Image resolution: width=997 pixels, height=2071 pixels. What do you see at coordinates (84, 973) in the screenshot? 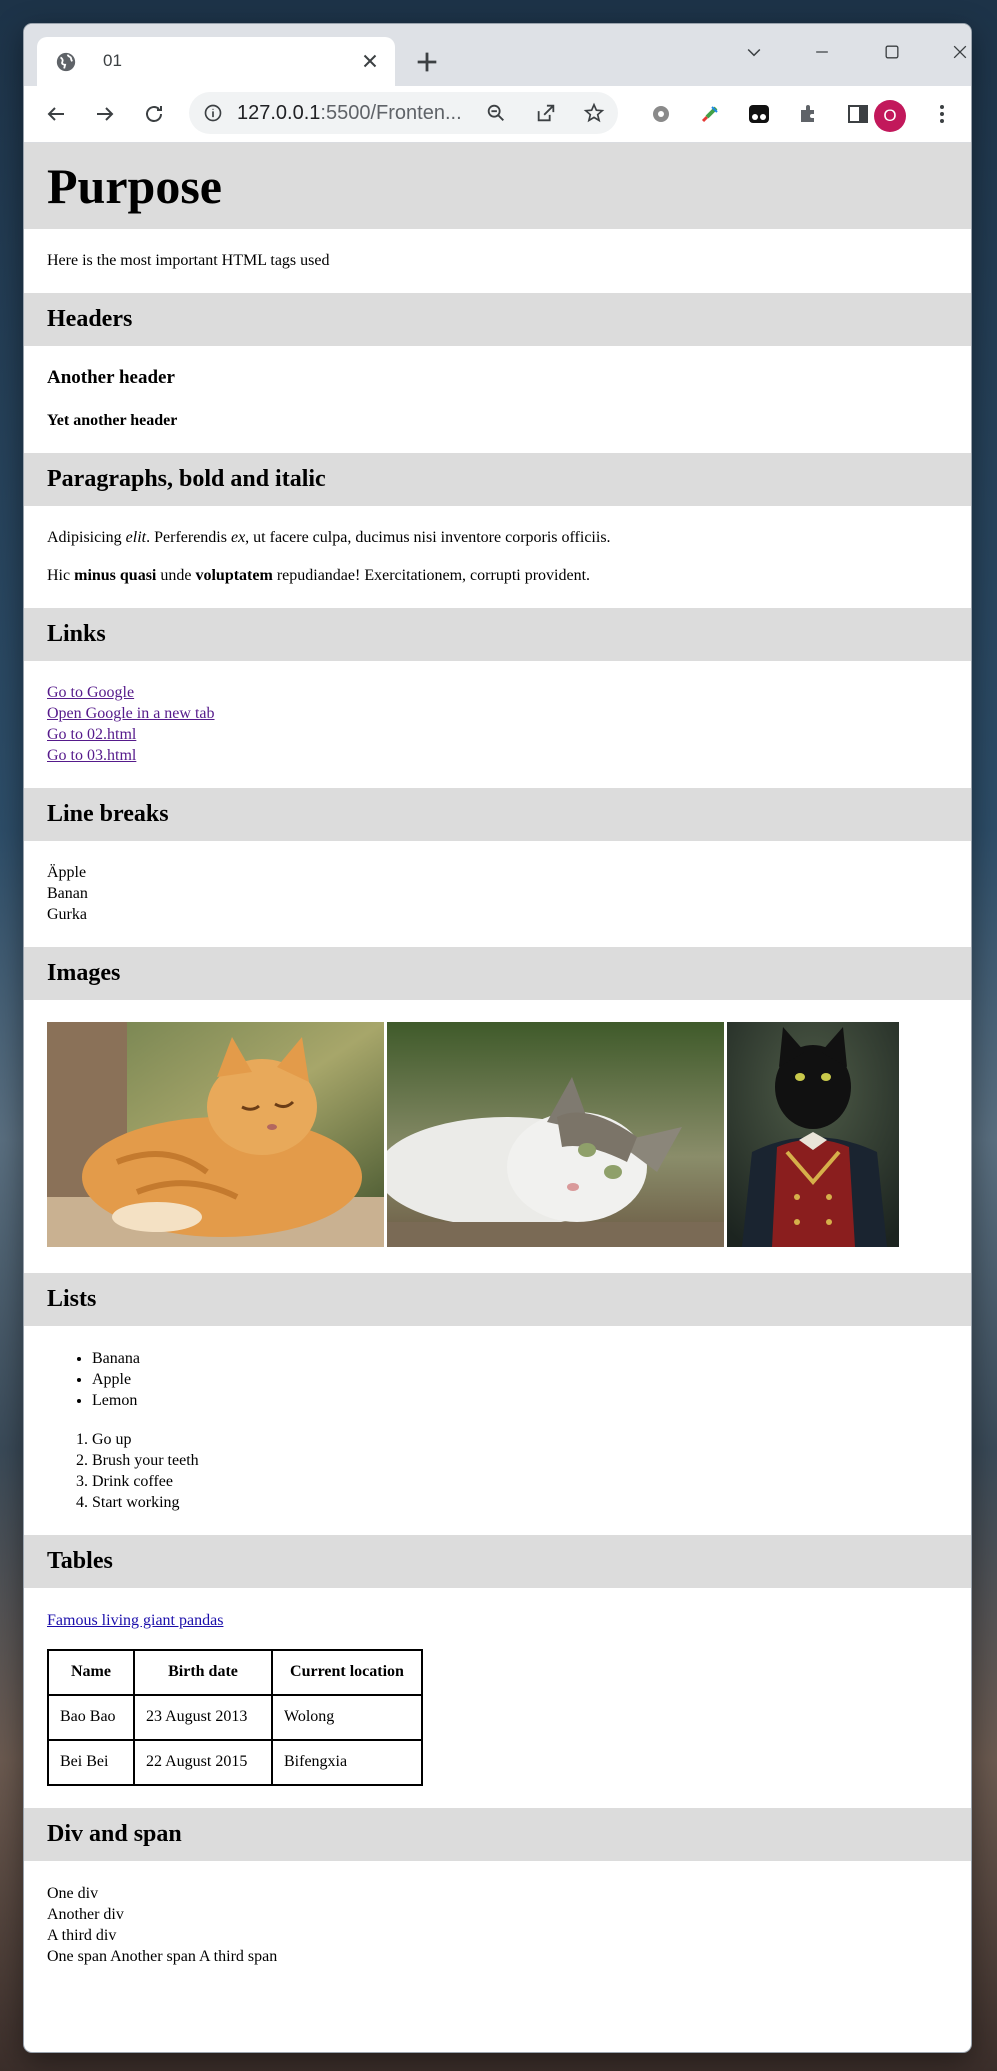
I see `section-heading-images: Images` at bounding box center [84, 973].